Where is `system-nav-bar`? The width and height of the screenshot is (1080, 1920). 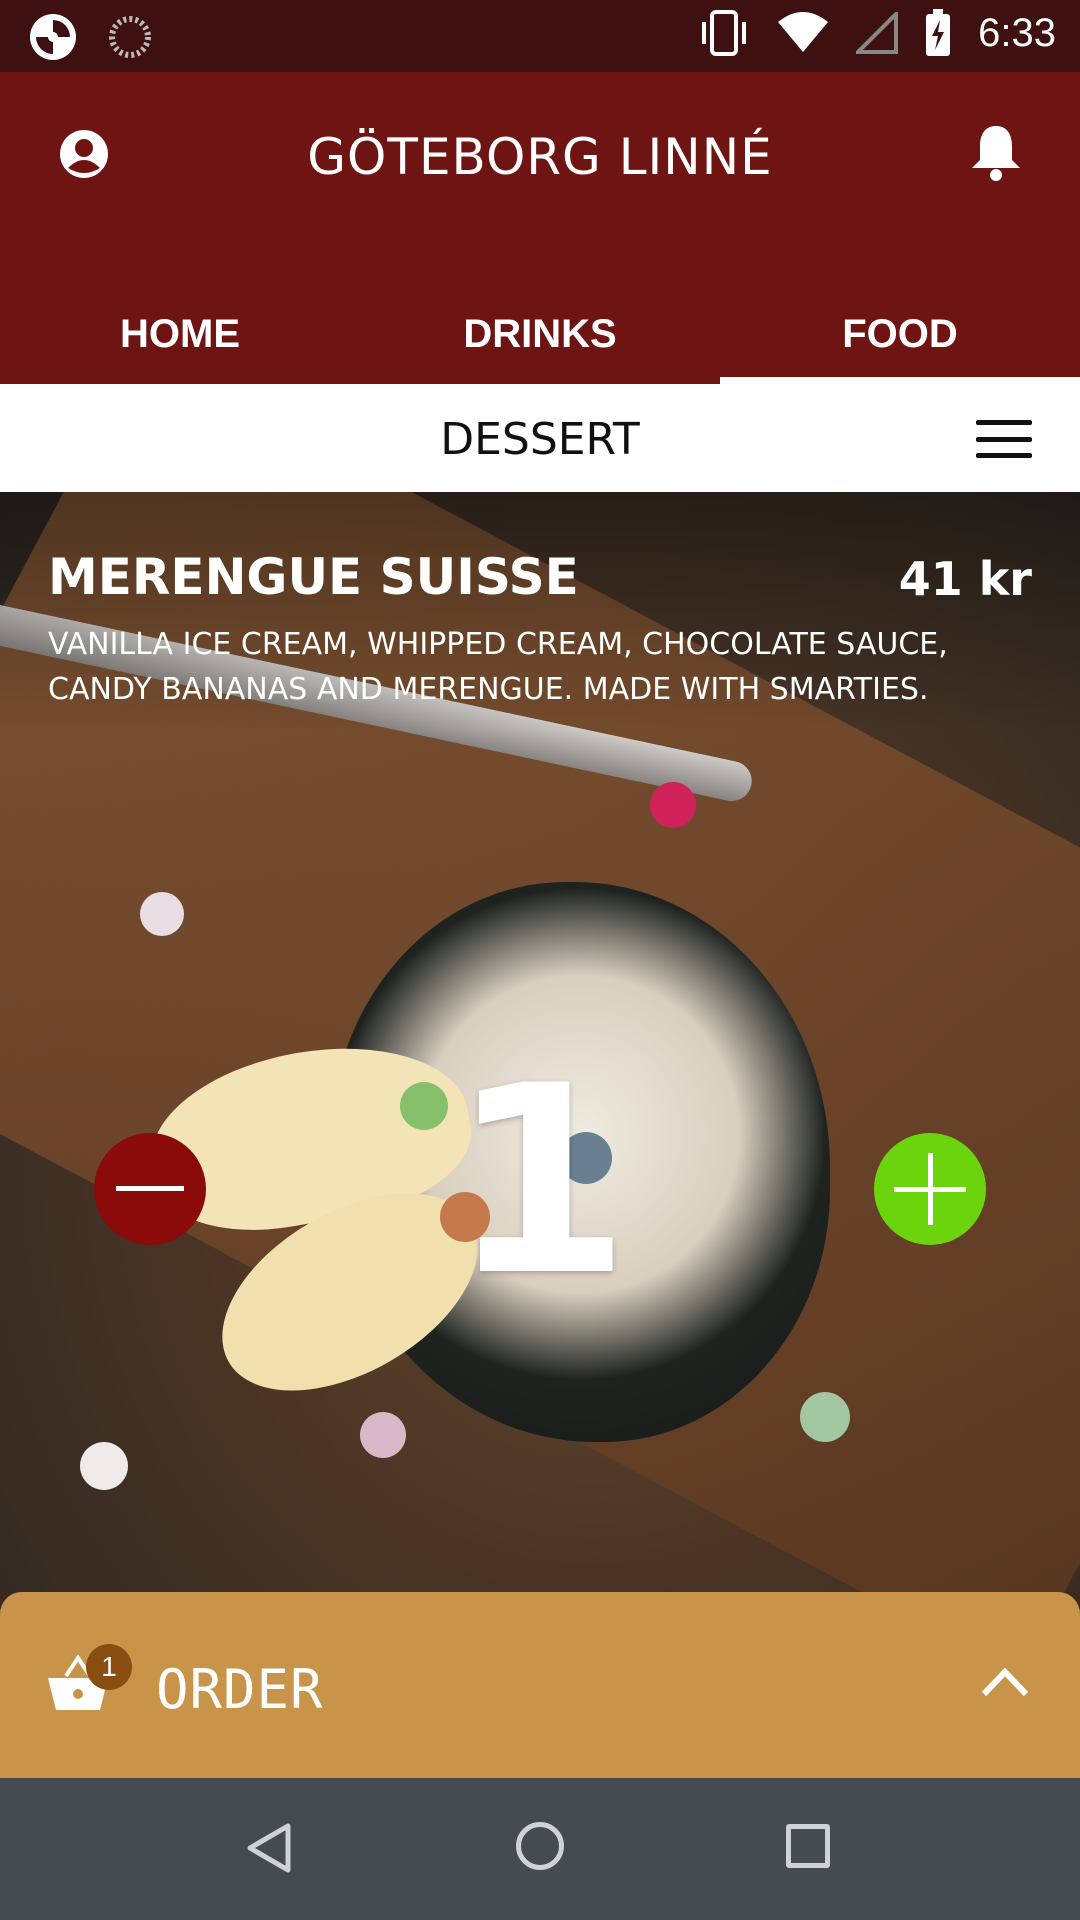
system-nav-bar is located at coordinates (540, 1849).